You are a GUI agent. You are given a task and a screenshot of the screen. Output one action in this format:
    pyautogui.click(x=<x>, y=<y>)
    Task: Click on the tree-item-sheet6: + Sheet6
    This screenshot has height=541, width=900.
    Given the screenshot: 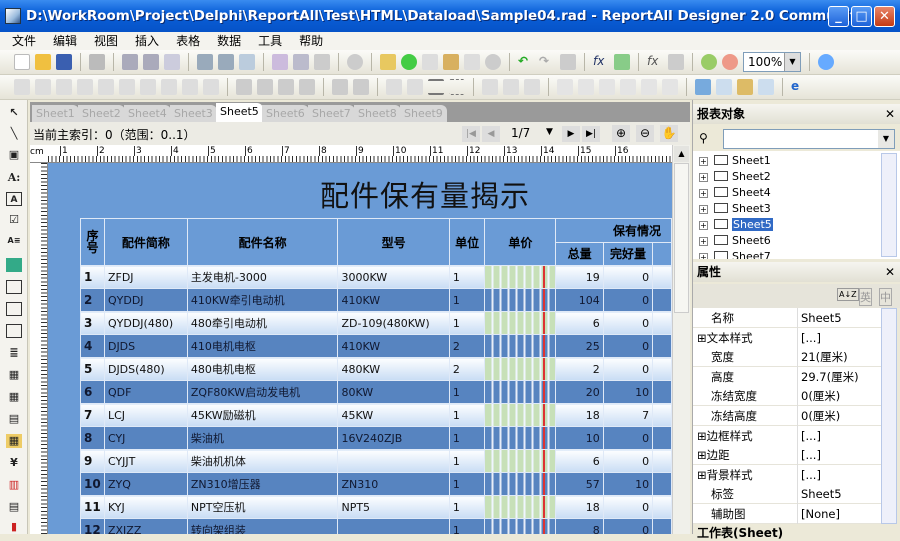 What is the action you would take?
    pyautogui.click(x=735, y=241)
    